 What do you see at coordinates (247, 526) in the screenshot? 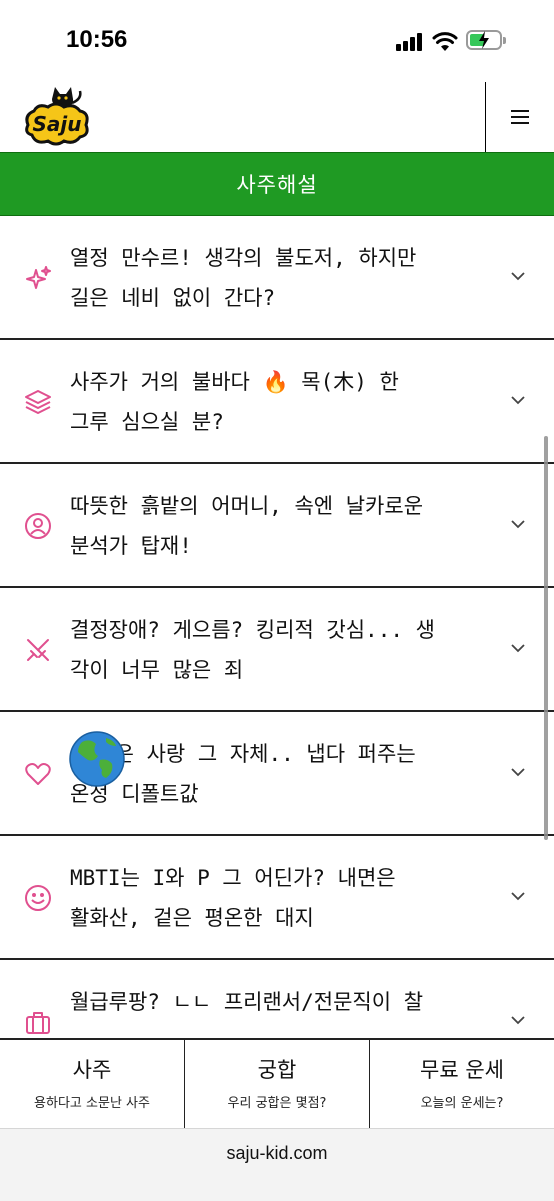
I see `item-text: 따뜻한 흙밭의 어머니, 속엔 날카로운 분석가 탑재!` at bounding box center [247, 526].